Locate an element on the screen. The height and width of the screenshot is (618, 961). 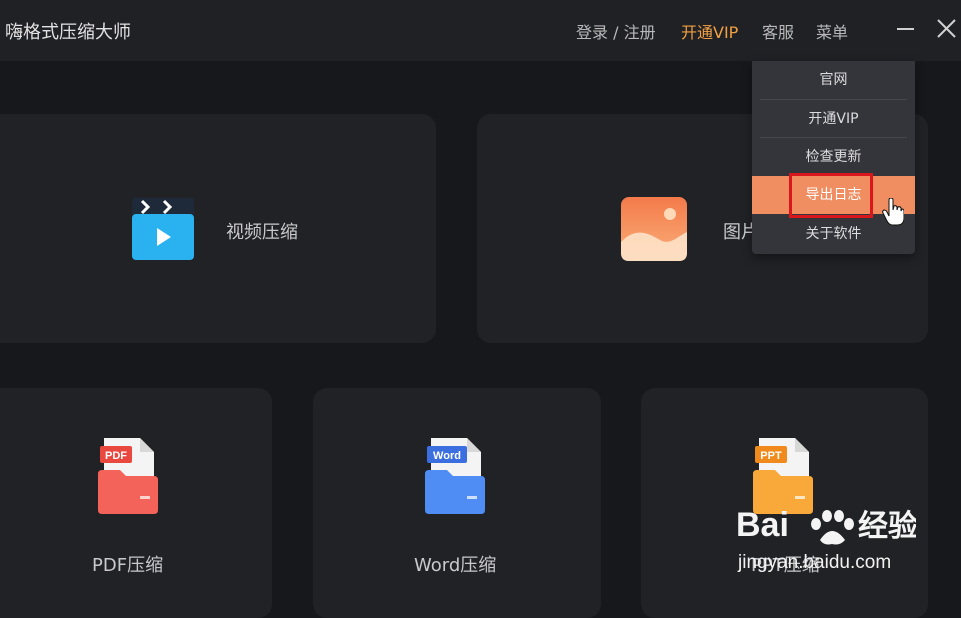
customer-service-link: 客服 is located at coordinates (778, 31).